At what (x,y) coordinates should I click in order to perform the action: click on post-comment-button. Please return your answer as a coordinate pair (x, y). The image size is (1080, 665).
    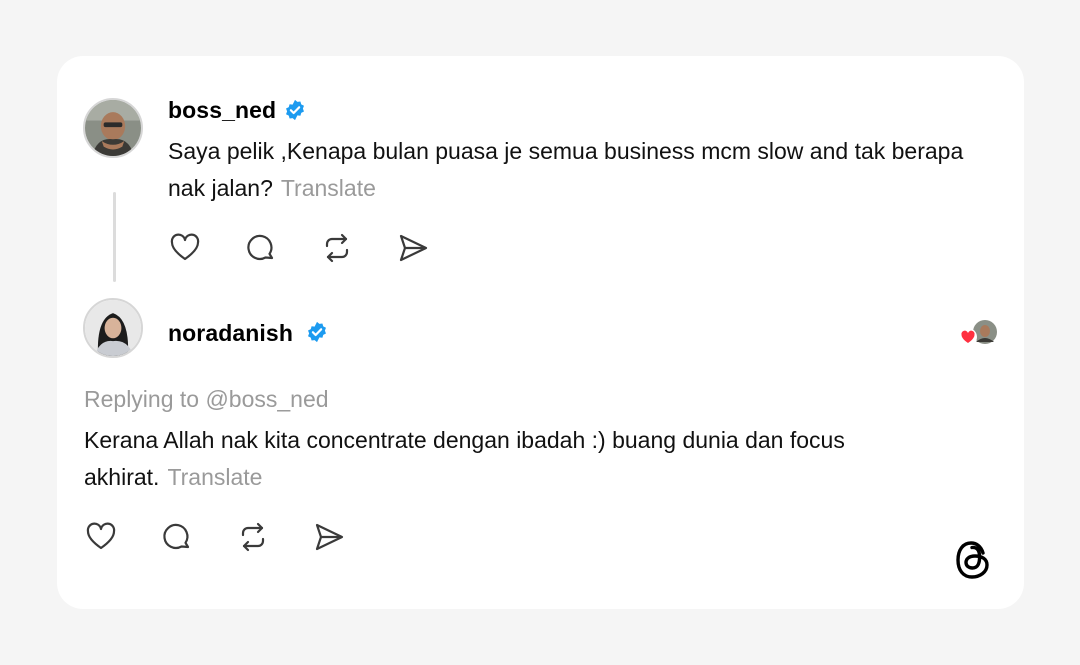
    Looking at the image, I should click on (261, 248).